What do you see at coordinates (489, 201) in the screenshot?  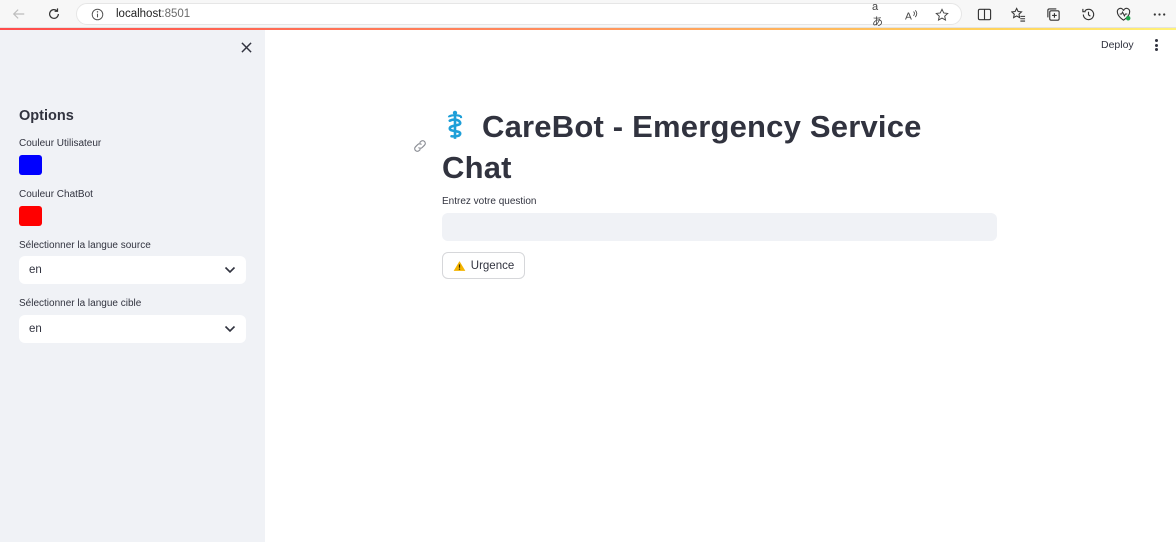 I see `question-label: Entrez votre question` at bounding box center [489, 201].